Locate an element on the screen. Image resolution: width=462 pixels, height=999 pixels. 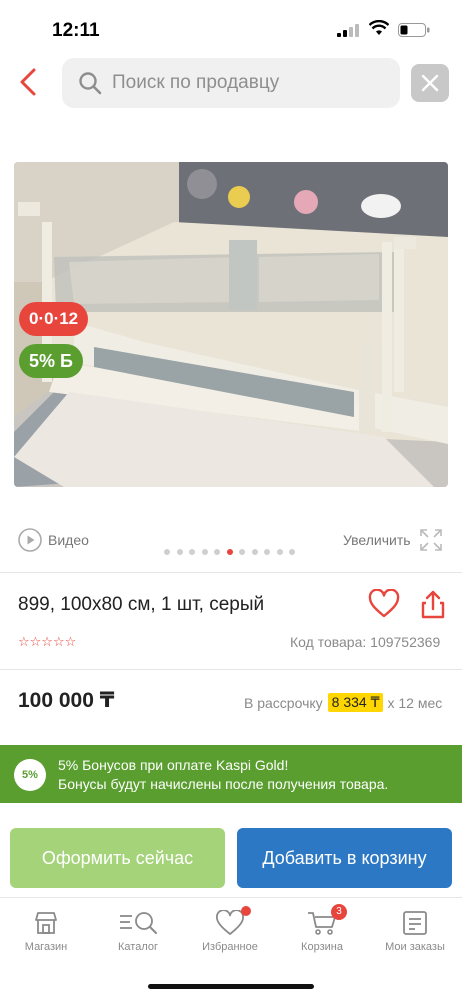
product-code: Код товара: 109752369 is located at coordinates (365, 642).